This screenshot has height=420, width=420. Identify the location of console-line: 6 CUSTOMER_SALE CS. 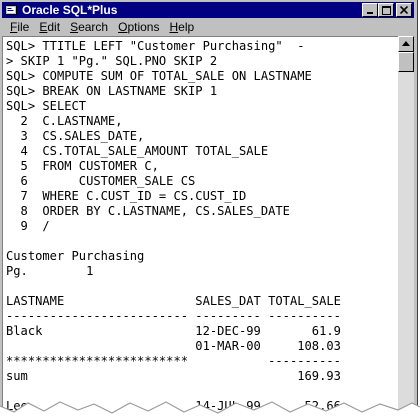
(101, 181).